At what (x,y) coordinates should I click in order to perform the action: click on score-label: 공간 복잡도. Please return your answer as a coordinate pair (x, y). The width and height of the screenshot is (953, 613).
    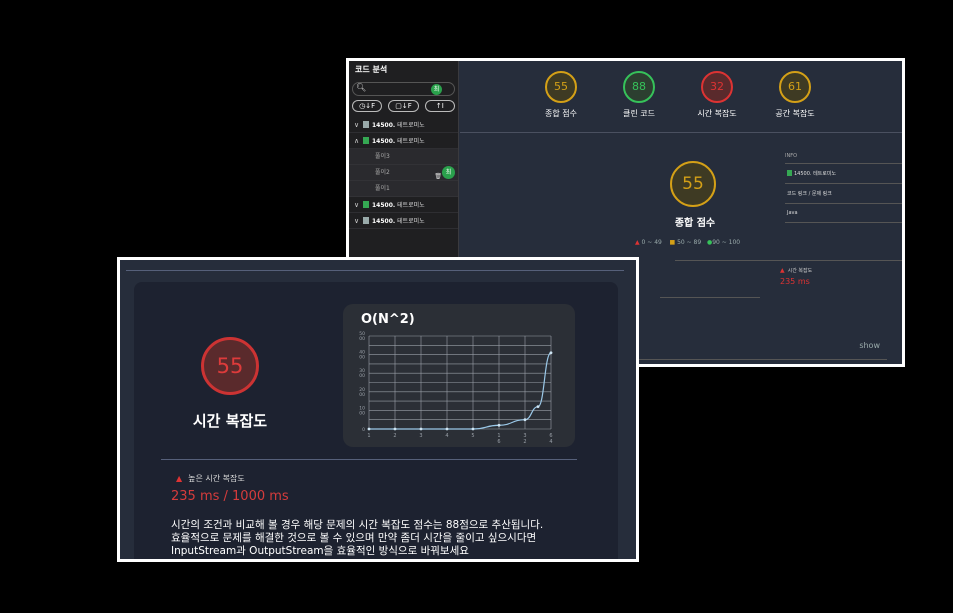
    Looking at the image, I should click on (795, 113).